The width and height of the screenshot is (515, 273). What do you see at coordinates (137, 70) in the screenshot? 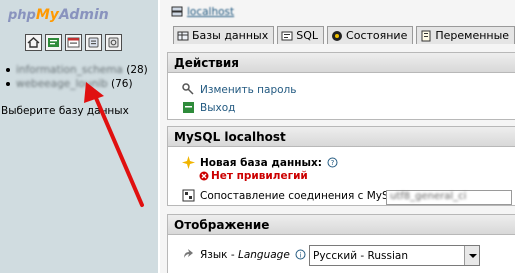
I see `table-count: (28)` at bounding box center [137, 70].